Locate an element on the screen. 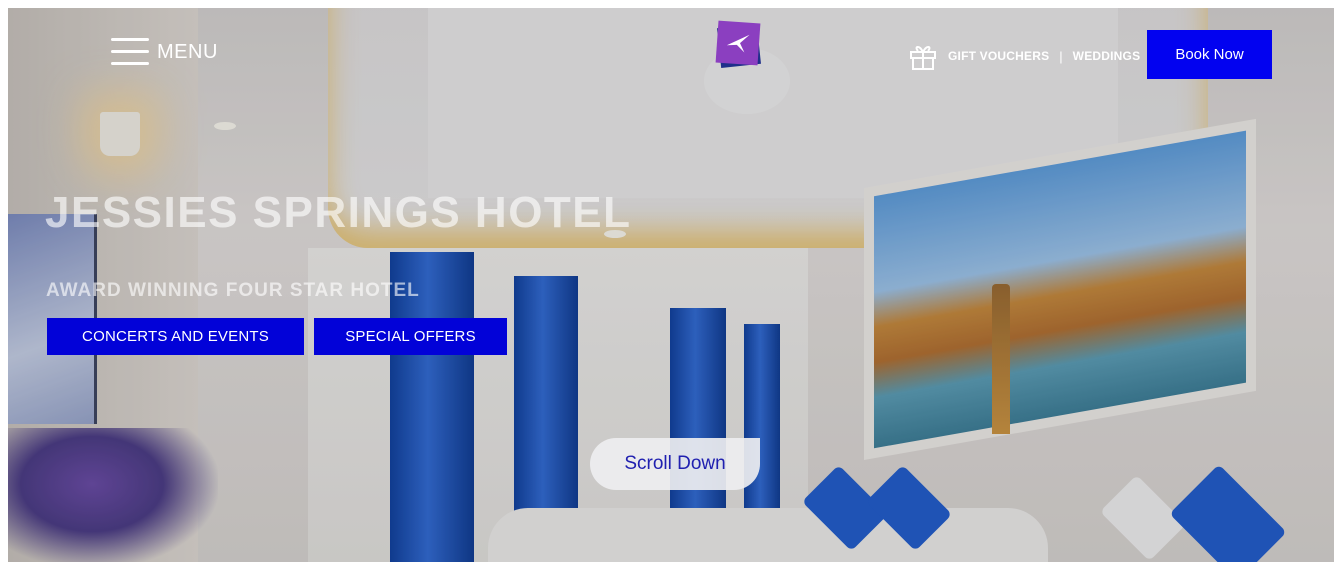 The height and width of the screenshot is (583, 1342). book-now-button: Book Now is located at coordinates (1209, 54).